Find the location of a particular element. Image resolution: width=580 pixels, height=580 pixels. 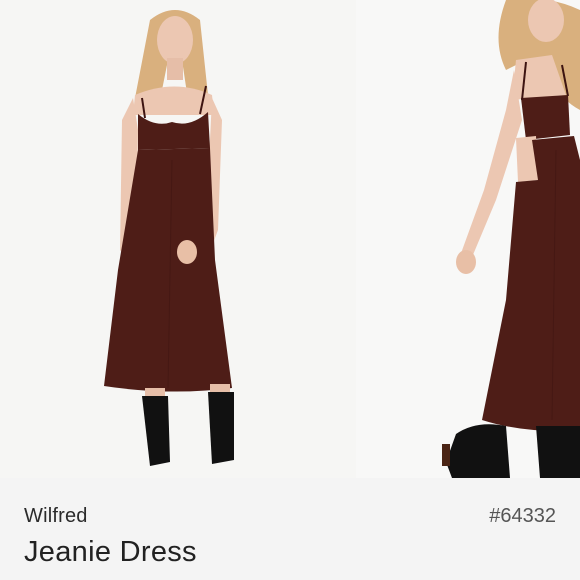

brand-name: Wilfred is located at coordinates (56, 516).